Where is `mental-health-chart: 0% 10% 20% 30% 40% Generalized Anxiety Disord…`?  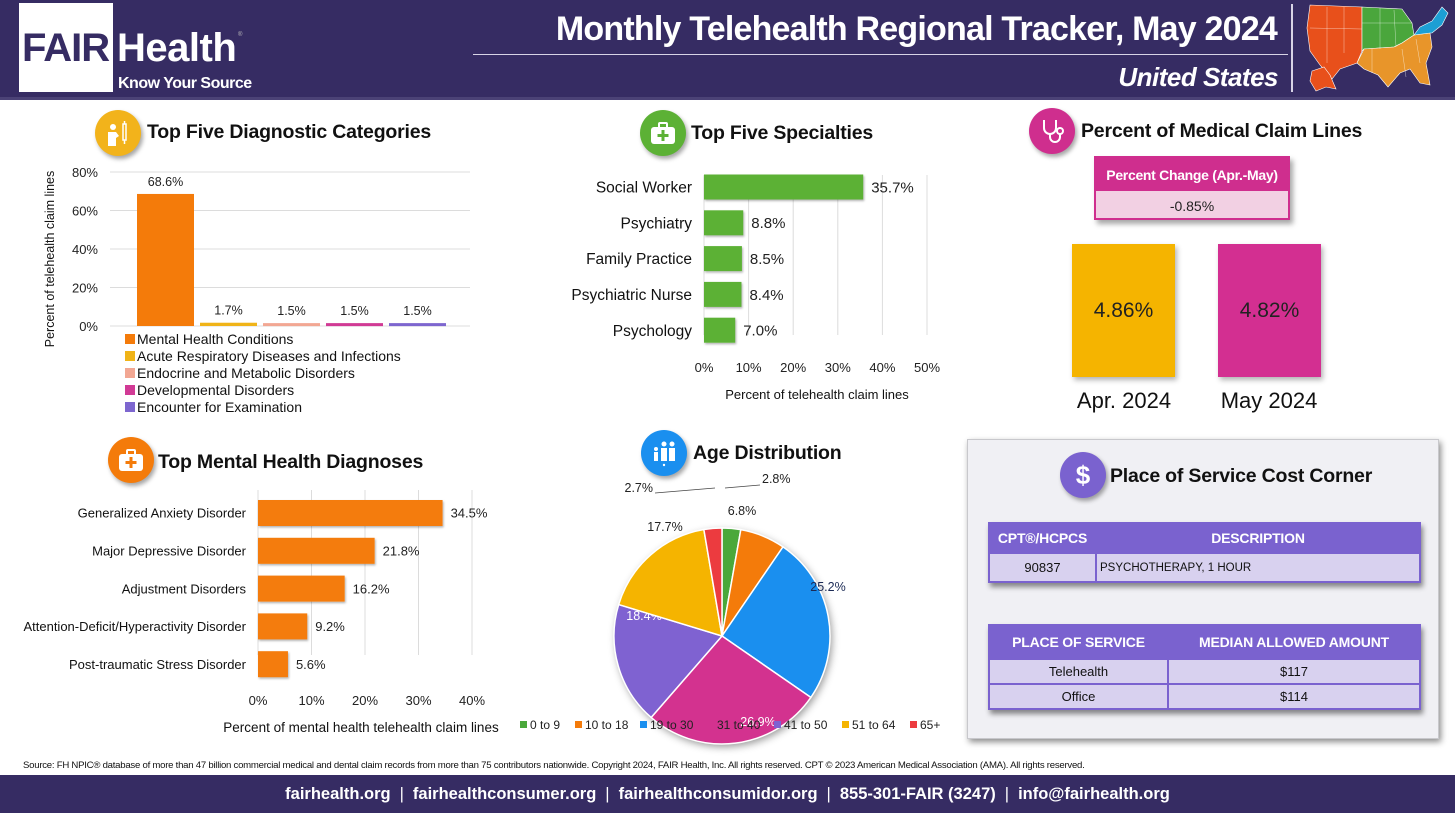 mental-health-chart: 0% 10% 20% 30% 40% Generalized Anxiety Disord… is located at coordinates (261, 612).